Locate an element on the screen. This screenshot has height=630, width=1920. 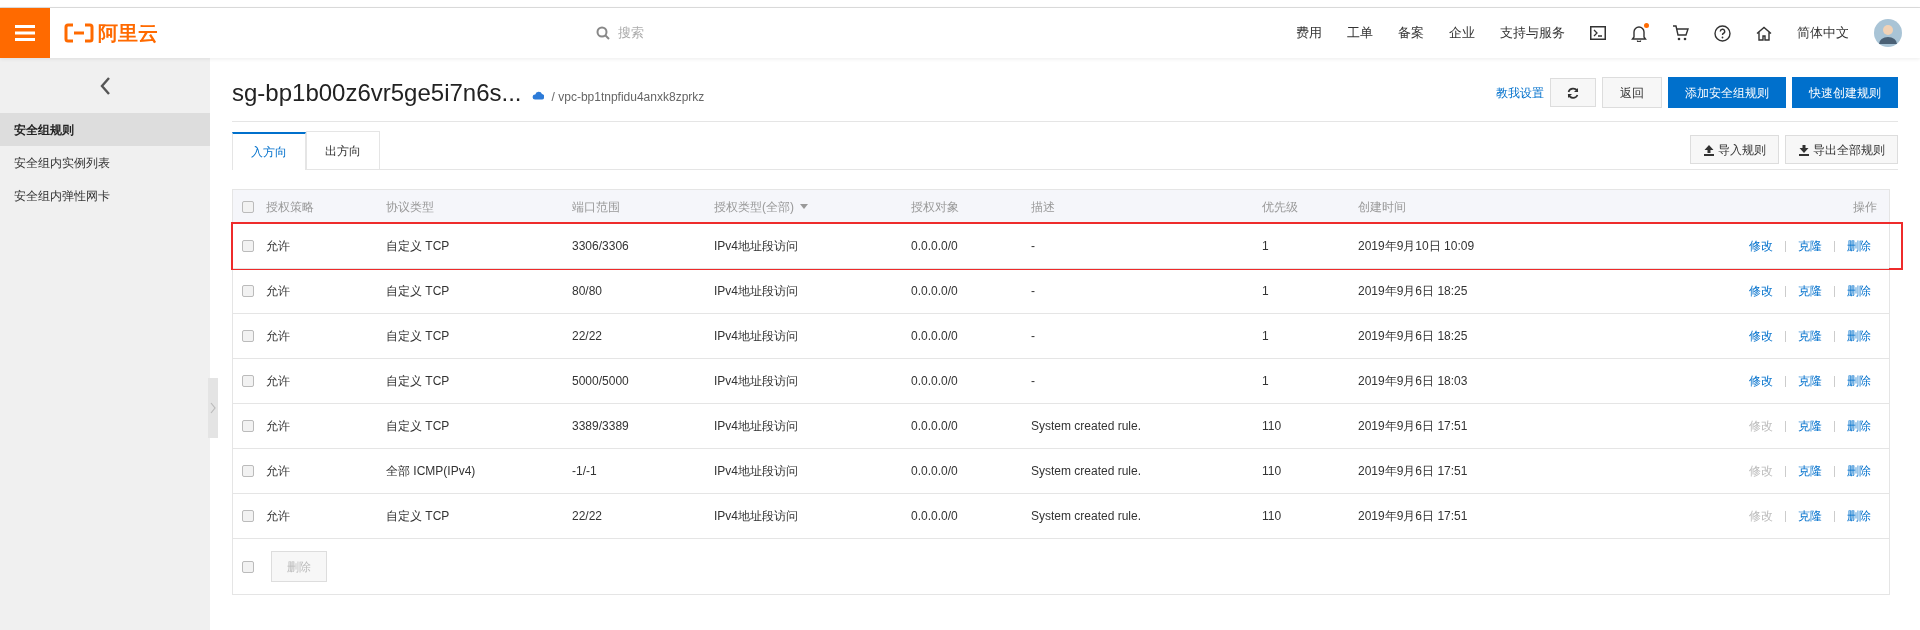
sidebar-item: 安全组规则 is located at coordinates (105, 129).